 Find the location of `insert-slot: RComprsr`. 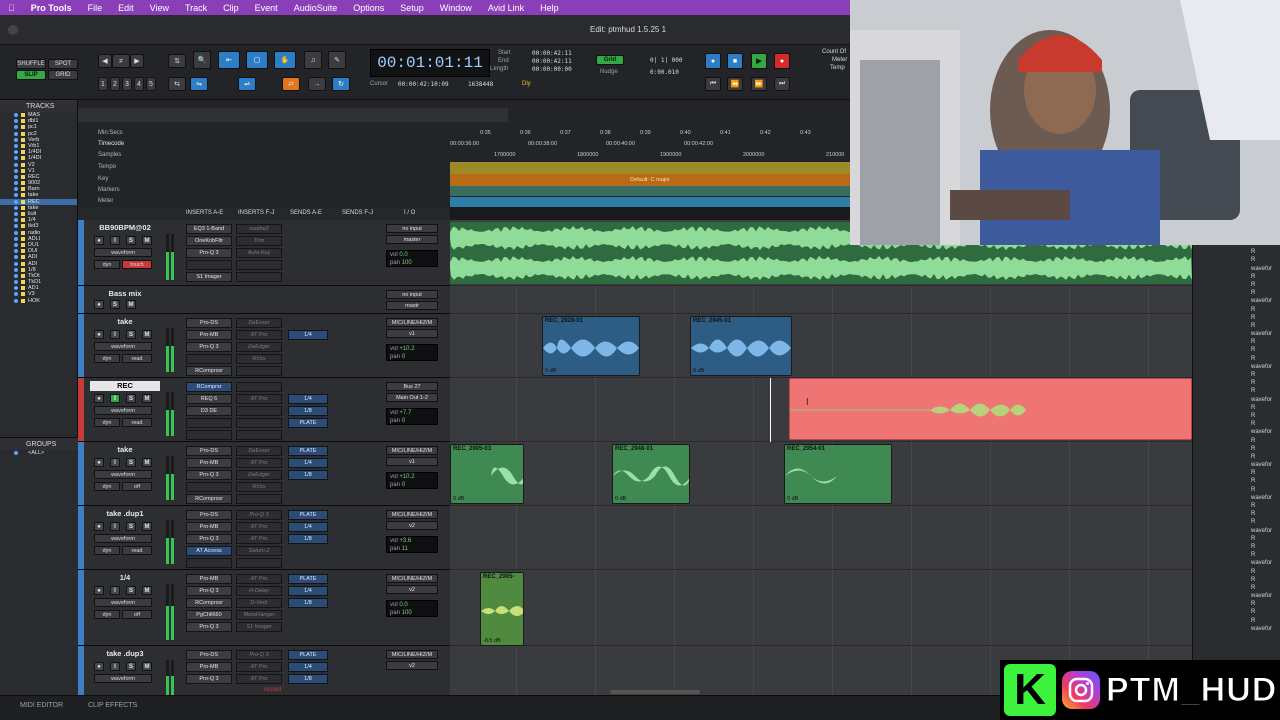

insert-slot: RComprsr is located at coordinates (209, 387).